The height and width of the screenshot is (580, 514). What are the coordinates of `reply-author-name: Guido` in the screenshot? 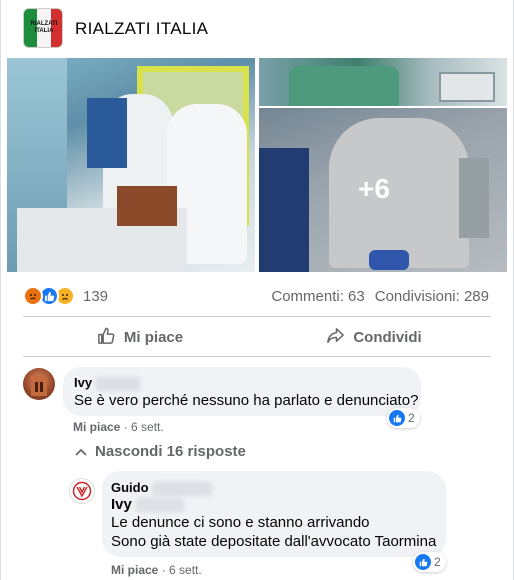 It's located at (130, 487).